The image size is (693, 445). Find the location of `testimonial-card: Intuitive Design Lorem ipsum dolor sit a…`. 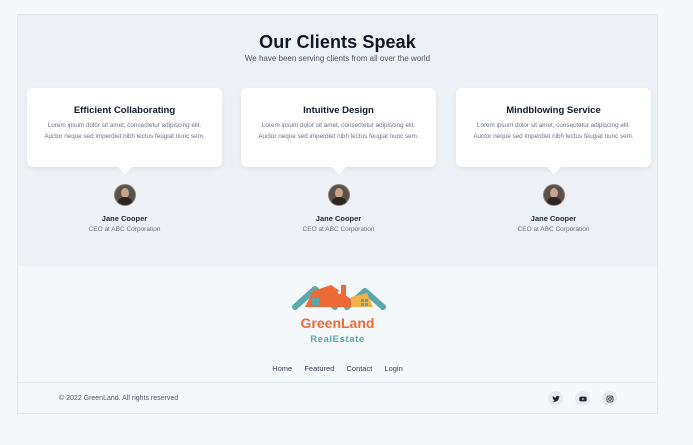

testimonial-card: Intuitive Design Lorem ipsum dolor sit a… is located at coordinates (338, 131).